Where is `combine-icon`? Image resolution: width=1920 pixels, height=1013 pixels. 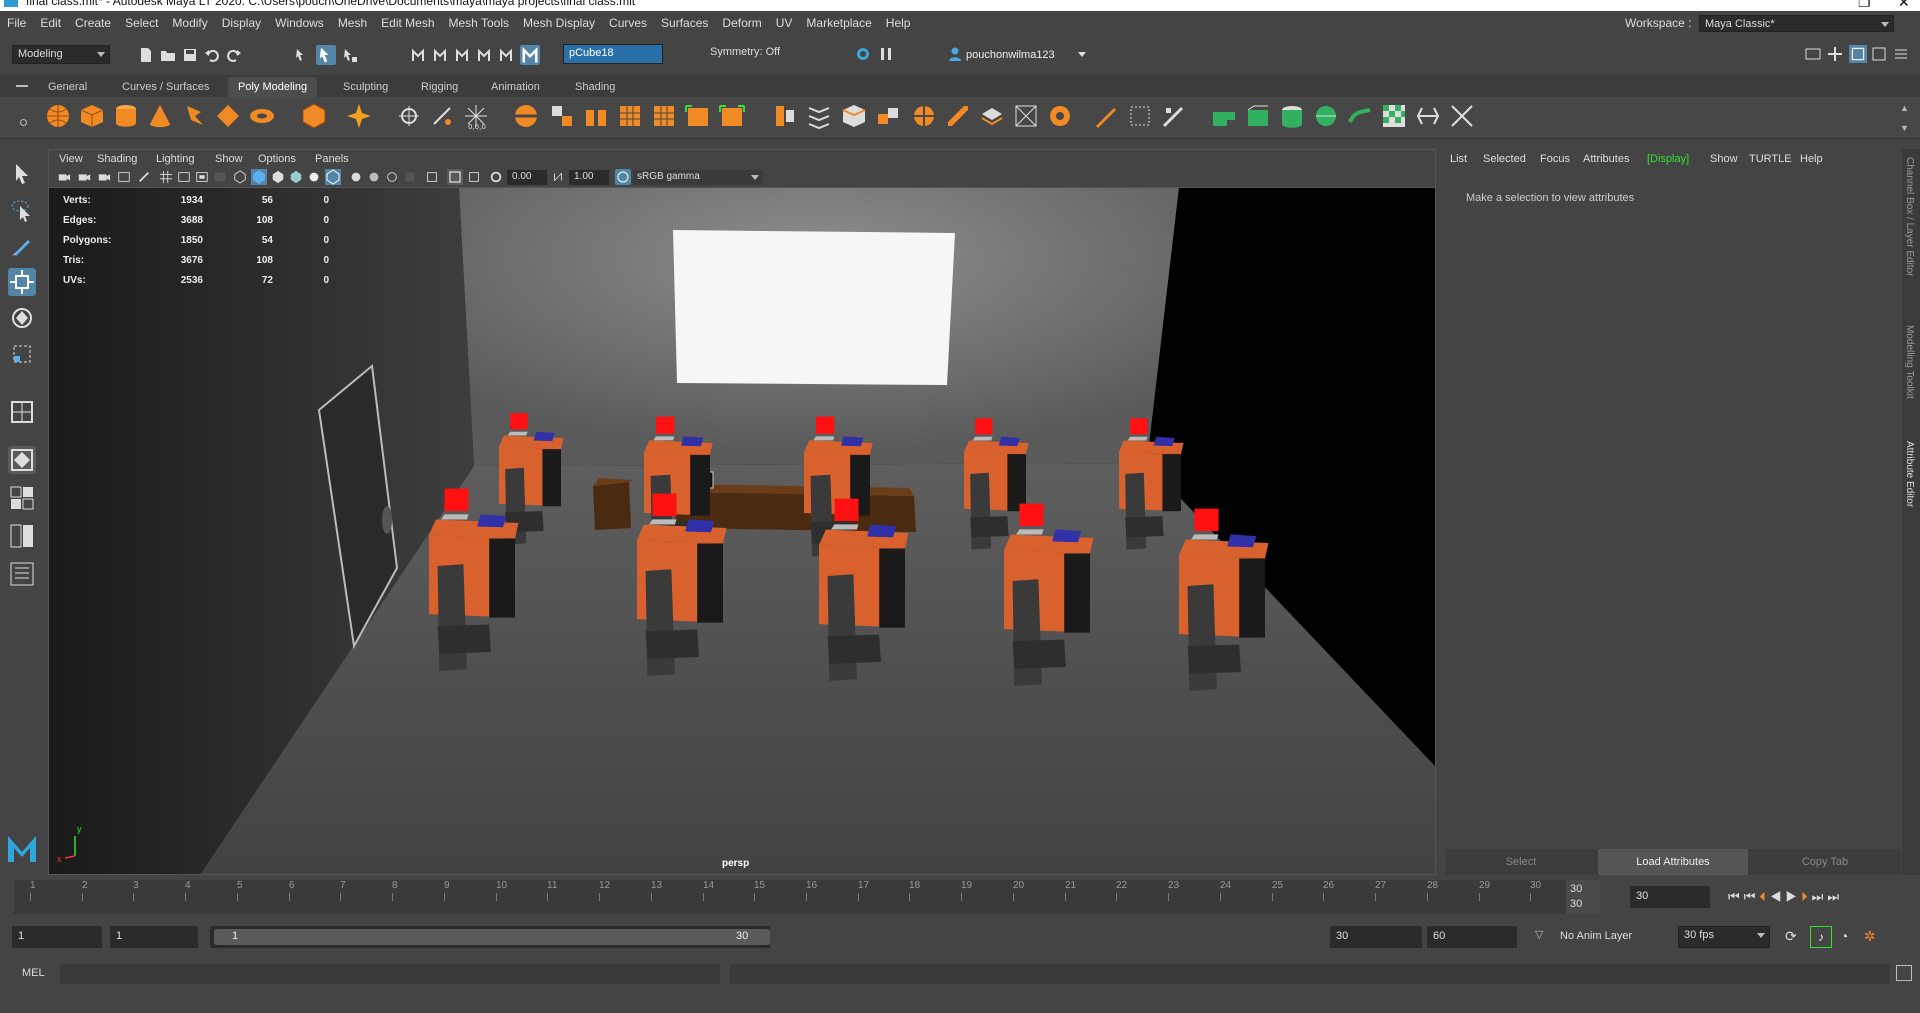
combine-icon is located at coordinates (409, 116).